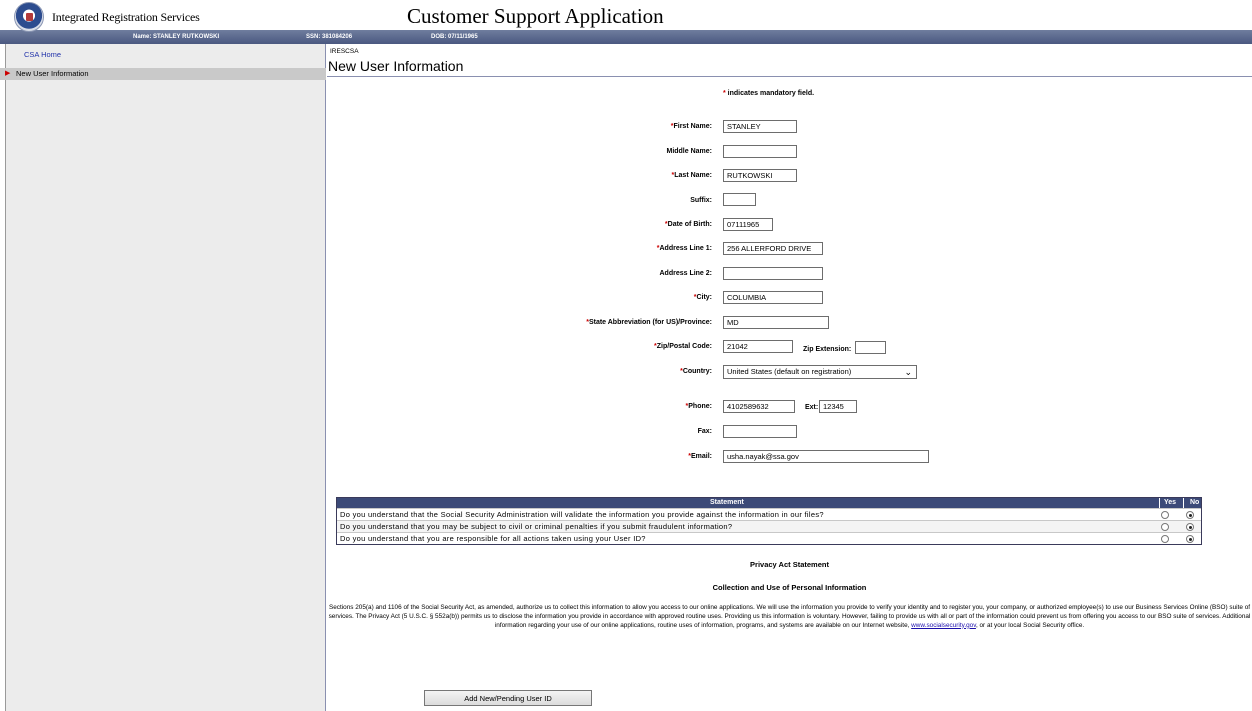 The height and width of the screenshot is (711, 1252). What do you see at coordinates (454, 37) in the screenshot?
I see `user-dob: DOB: 07/11/1965` at bounding box center [454, 37].